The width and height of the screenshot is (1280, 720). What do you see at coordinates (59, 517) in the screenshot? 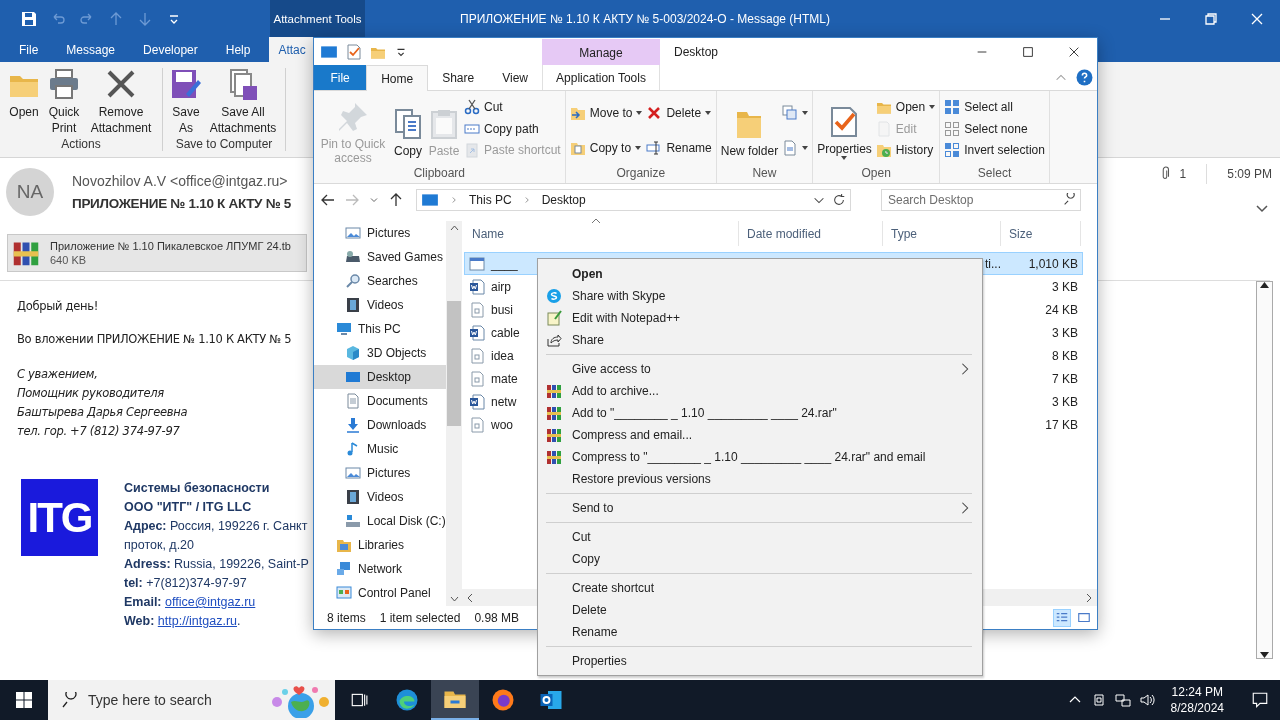
I see `company-logo: ITG` at bounding box center [59, 517].